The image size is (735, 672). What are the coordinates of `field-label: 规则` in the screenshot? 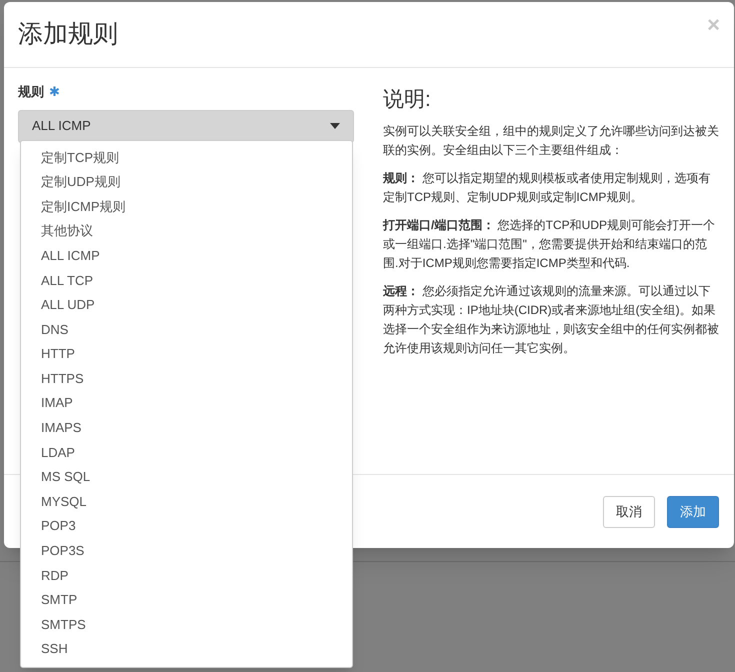 It's located at (31, 92).